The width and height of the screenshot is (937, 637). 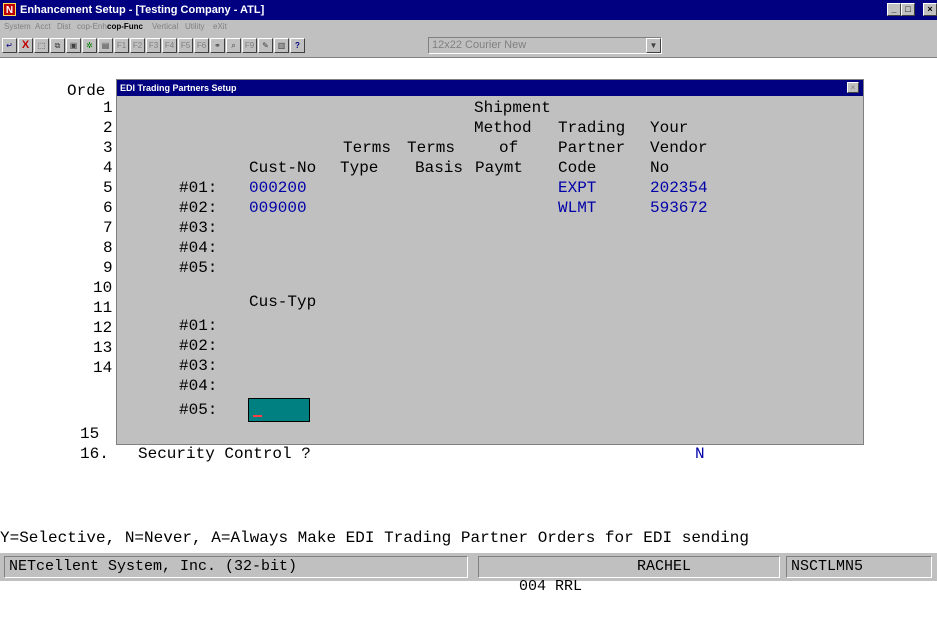 I want to click on copy-icon: ⧉, so click(x=57, y=45).